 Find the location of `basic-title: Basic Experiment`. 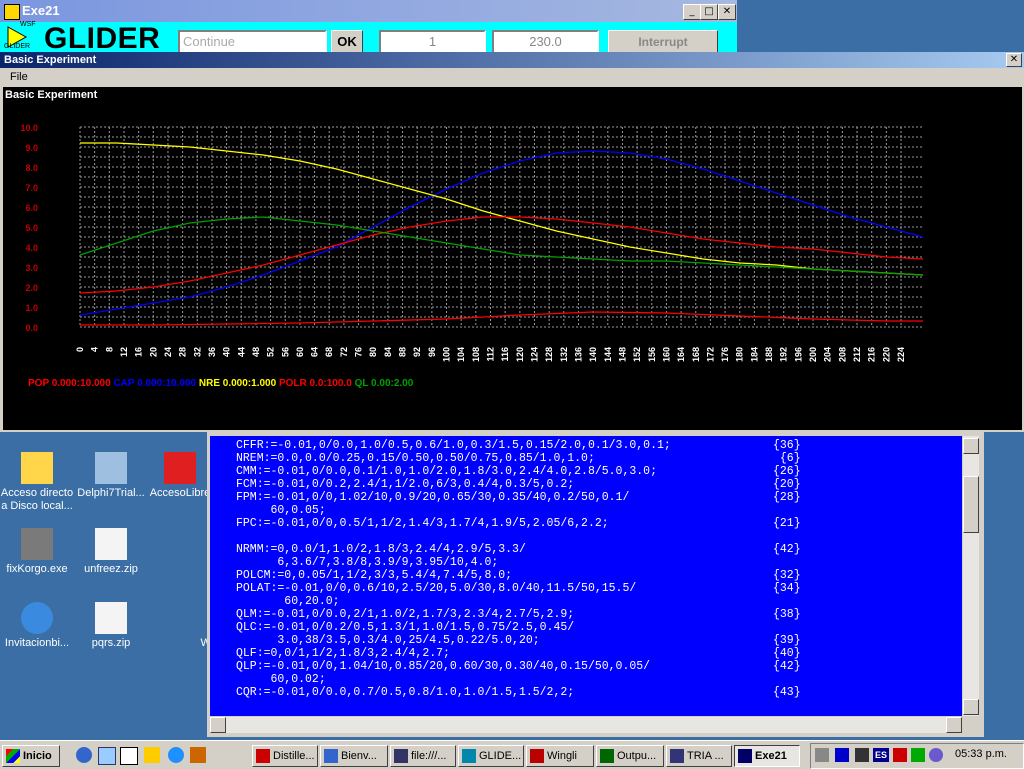

basic-title: Basic Experiment is located at coordinates (50, 60).